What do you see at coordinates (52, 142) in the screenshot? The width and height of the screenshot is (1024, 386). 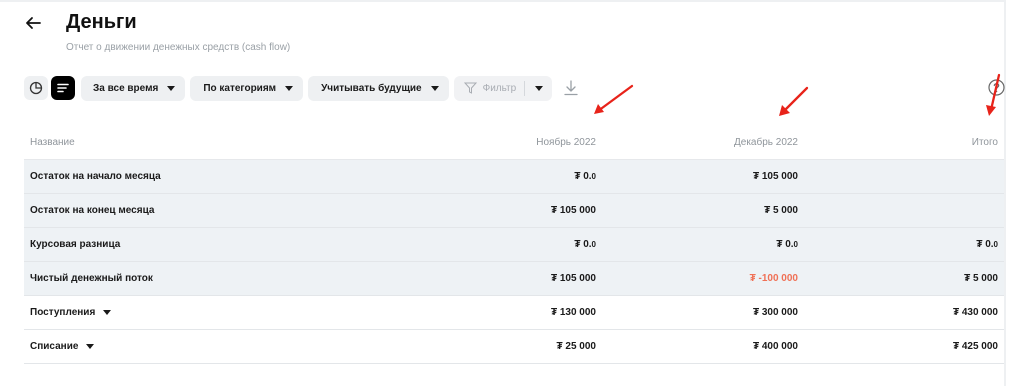 I see `column-header-name: Название` at bounding box center [52, 142].